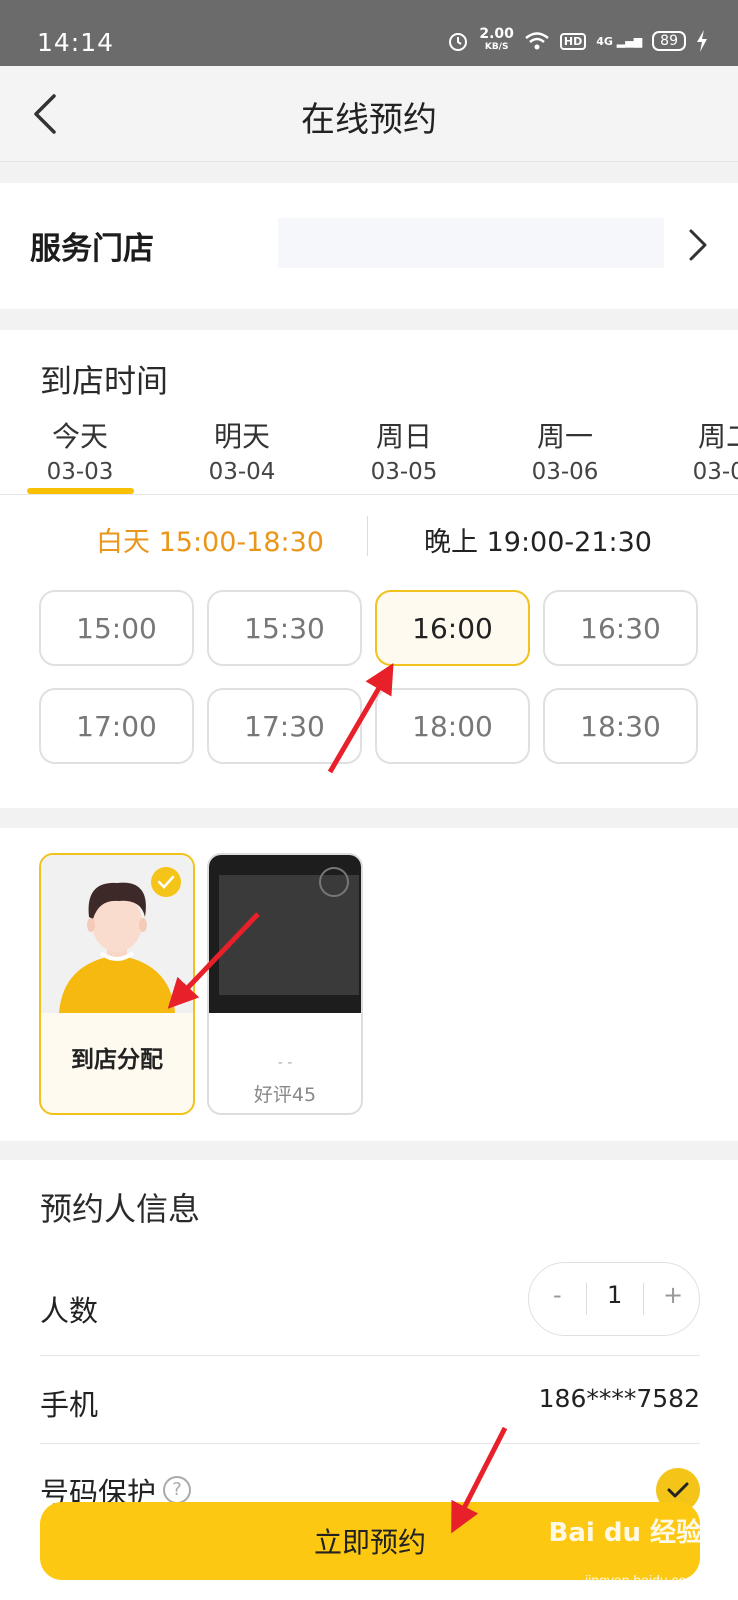  Describe the element at coordinates (452, 628) in the screenshot. I see `time-slot-selected: 16:00` at that location.